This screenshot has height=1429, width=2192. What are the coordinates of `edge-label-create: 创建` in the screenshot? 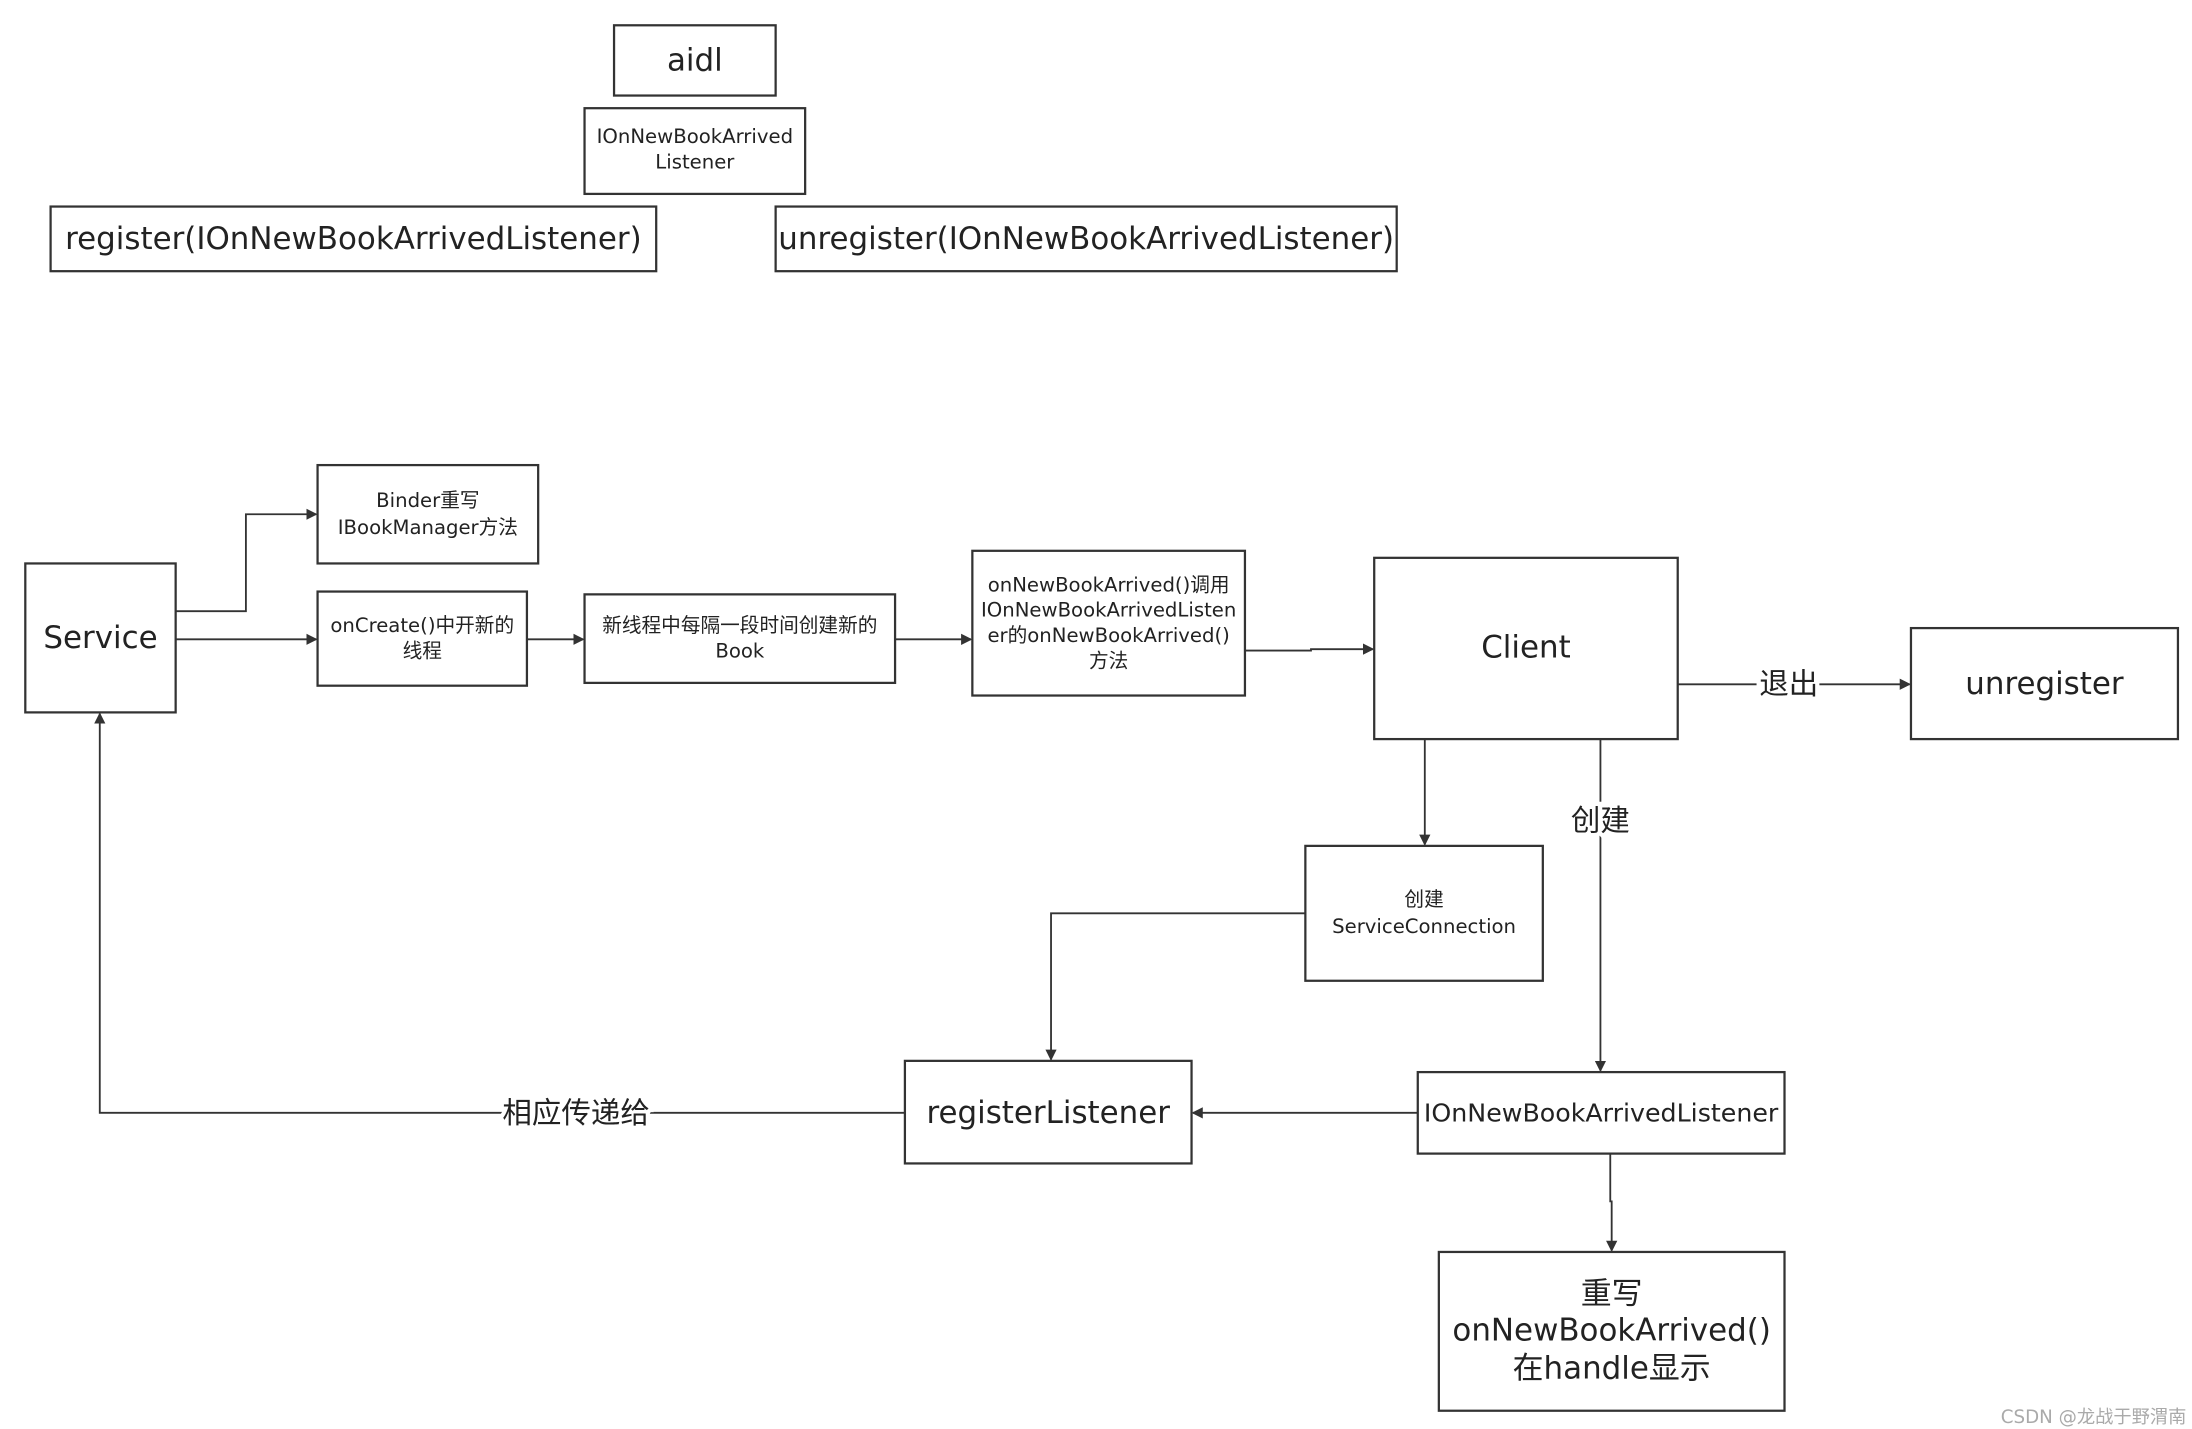 It's located at (1600, 820).